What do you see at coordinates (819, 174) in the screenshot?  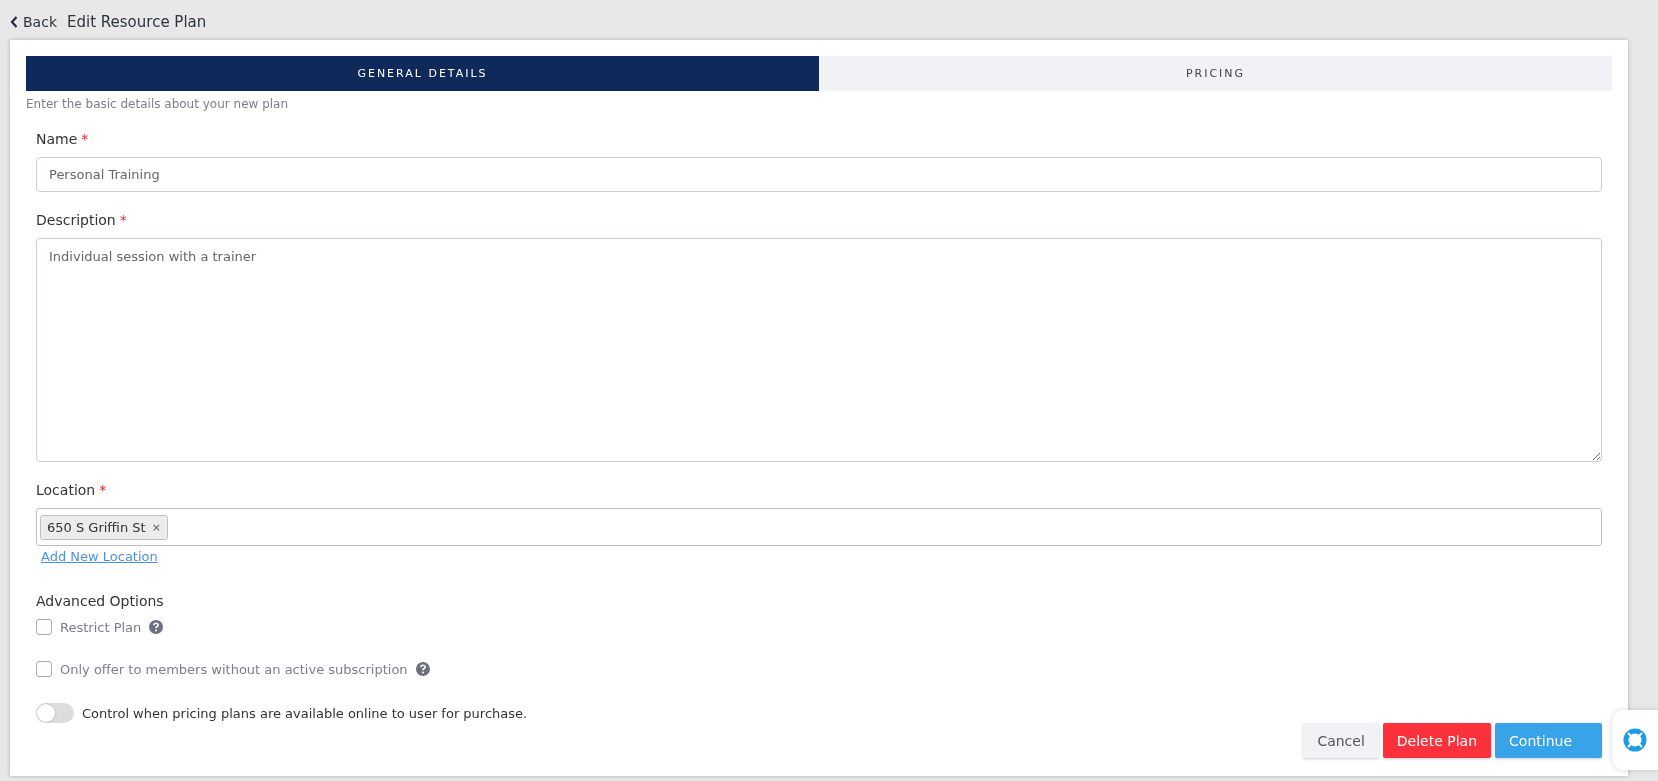 I see `input-field: Personal Training` at bounding box center [819, 174].